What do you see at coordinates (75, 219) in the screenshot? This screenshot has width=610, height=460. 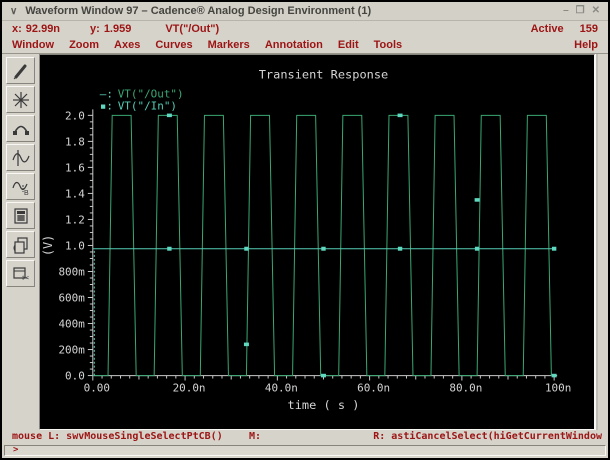 I see `y-tick-label: 1.2` at bounding box center [75, 219].